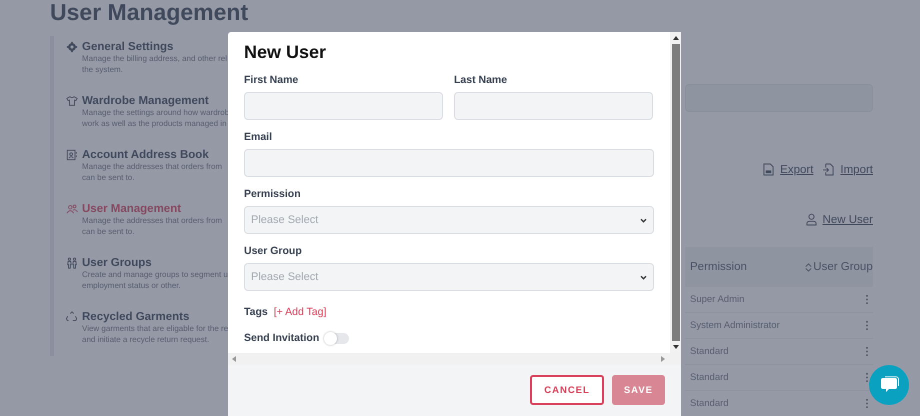  What do you see at coordinates (256, 312) in the screenshot?
I see `tags-label: Tags` at bounding box center [256, 312].